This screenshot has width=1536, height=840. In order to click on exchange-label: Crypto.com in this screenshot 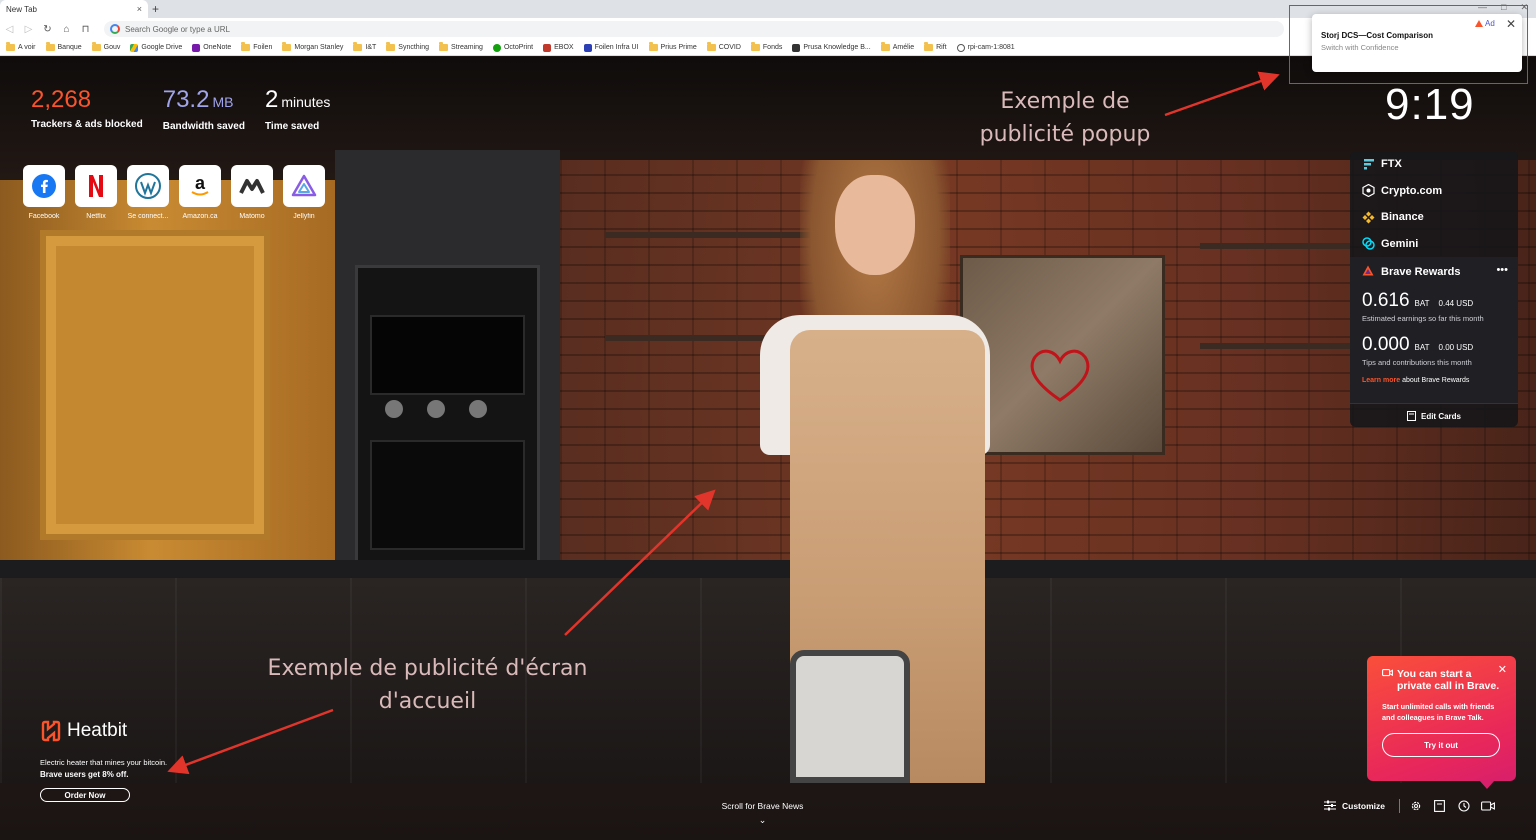, I will do `click(1412, 190)`.